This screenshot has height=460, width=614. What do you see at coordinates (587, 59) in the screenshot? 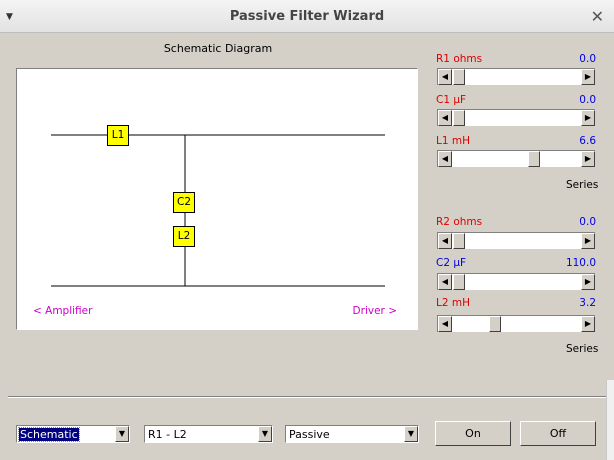
I see `r1-value: 0.0` at bounding box center [587, 59].